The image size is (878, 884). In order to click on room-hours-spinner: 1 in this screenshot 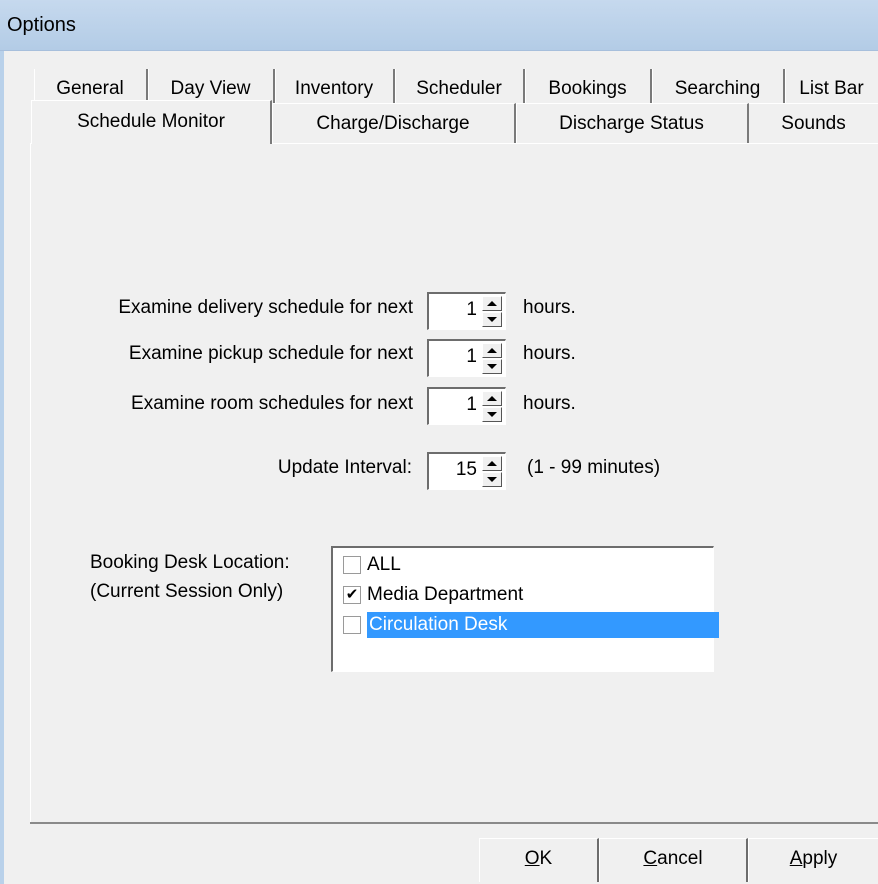, I will do `click(466, 406)`.